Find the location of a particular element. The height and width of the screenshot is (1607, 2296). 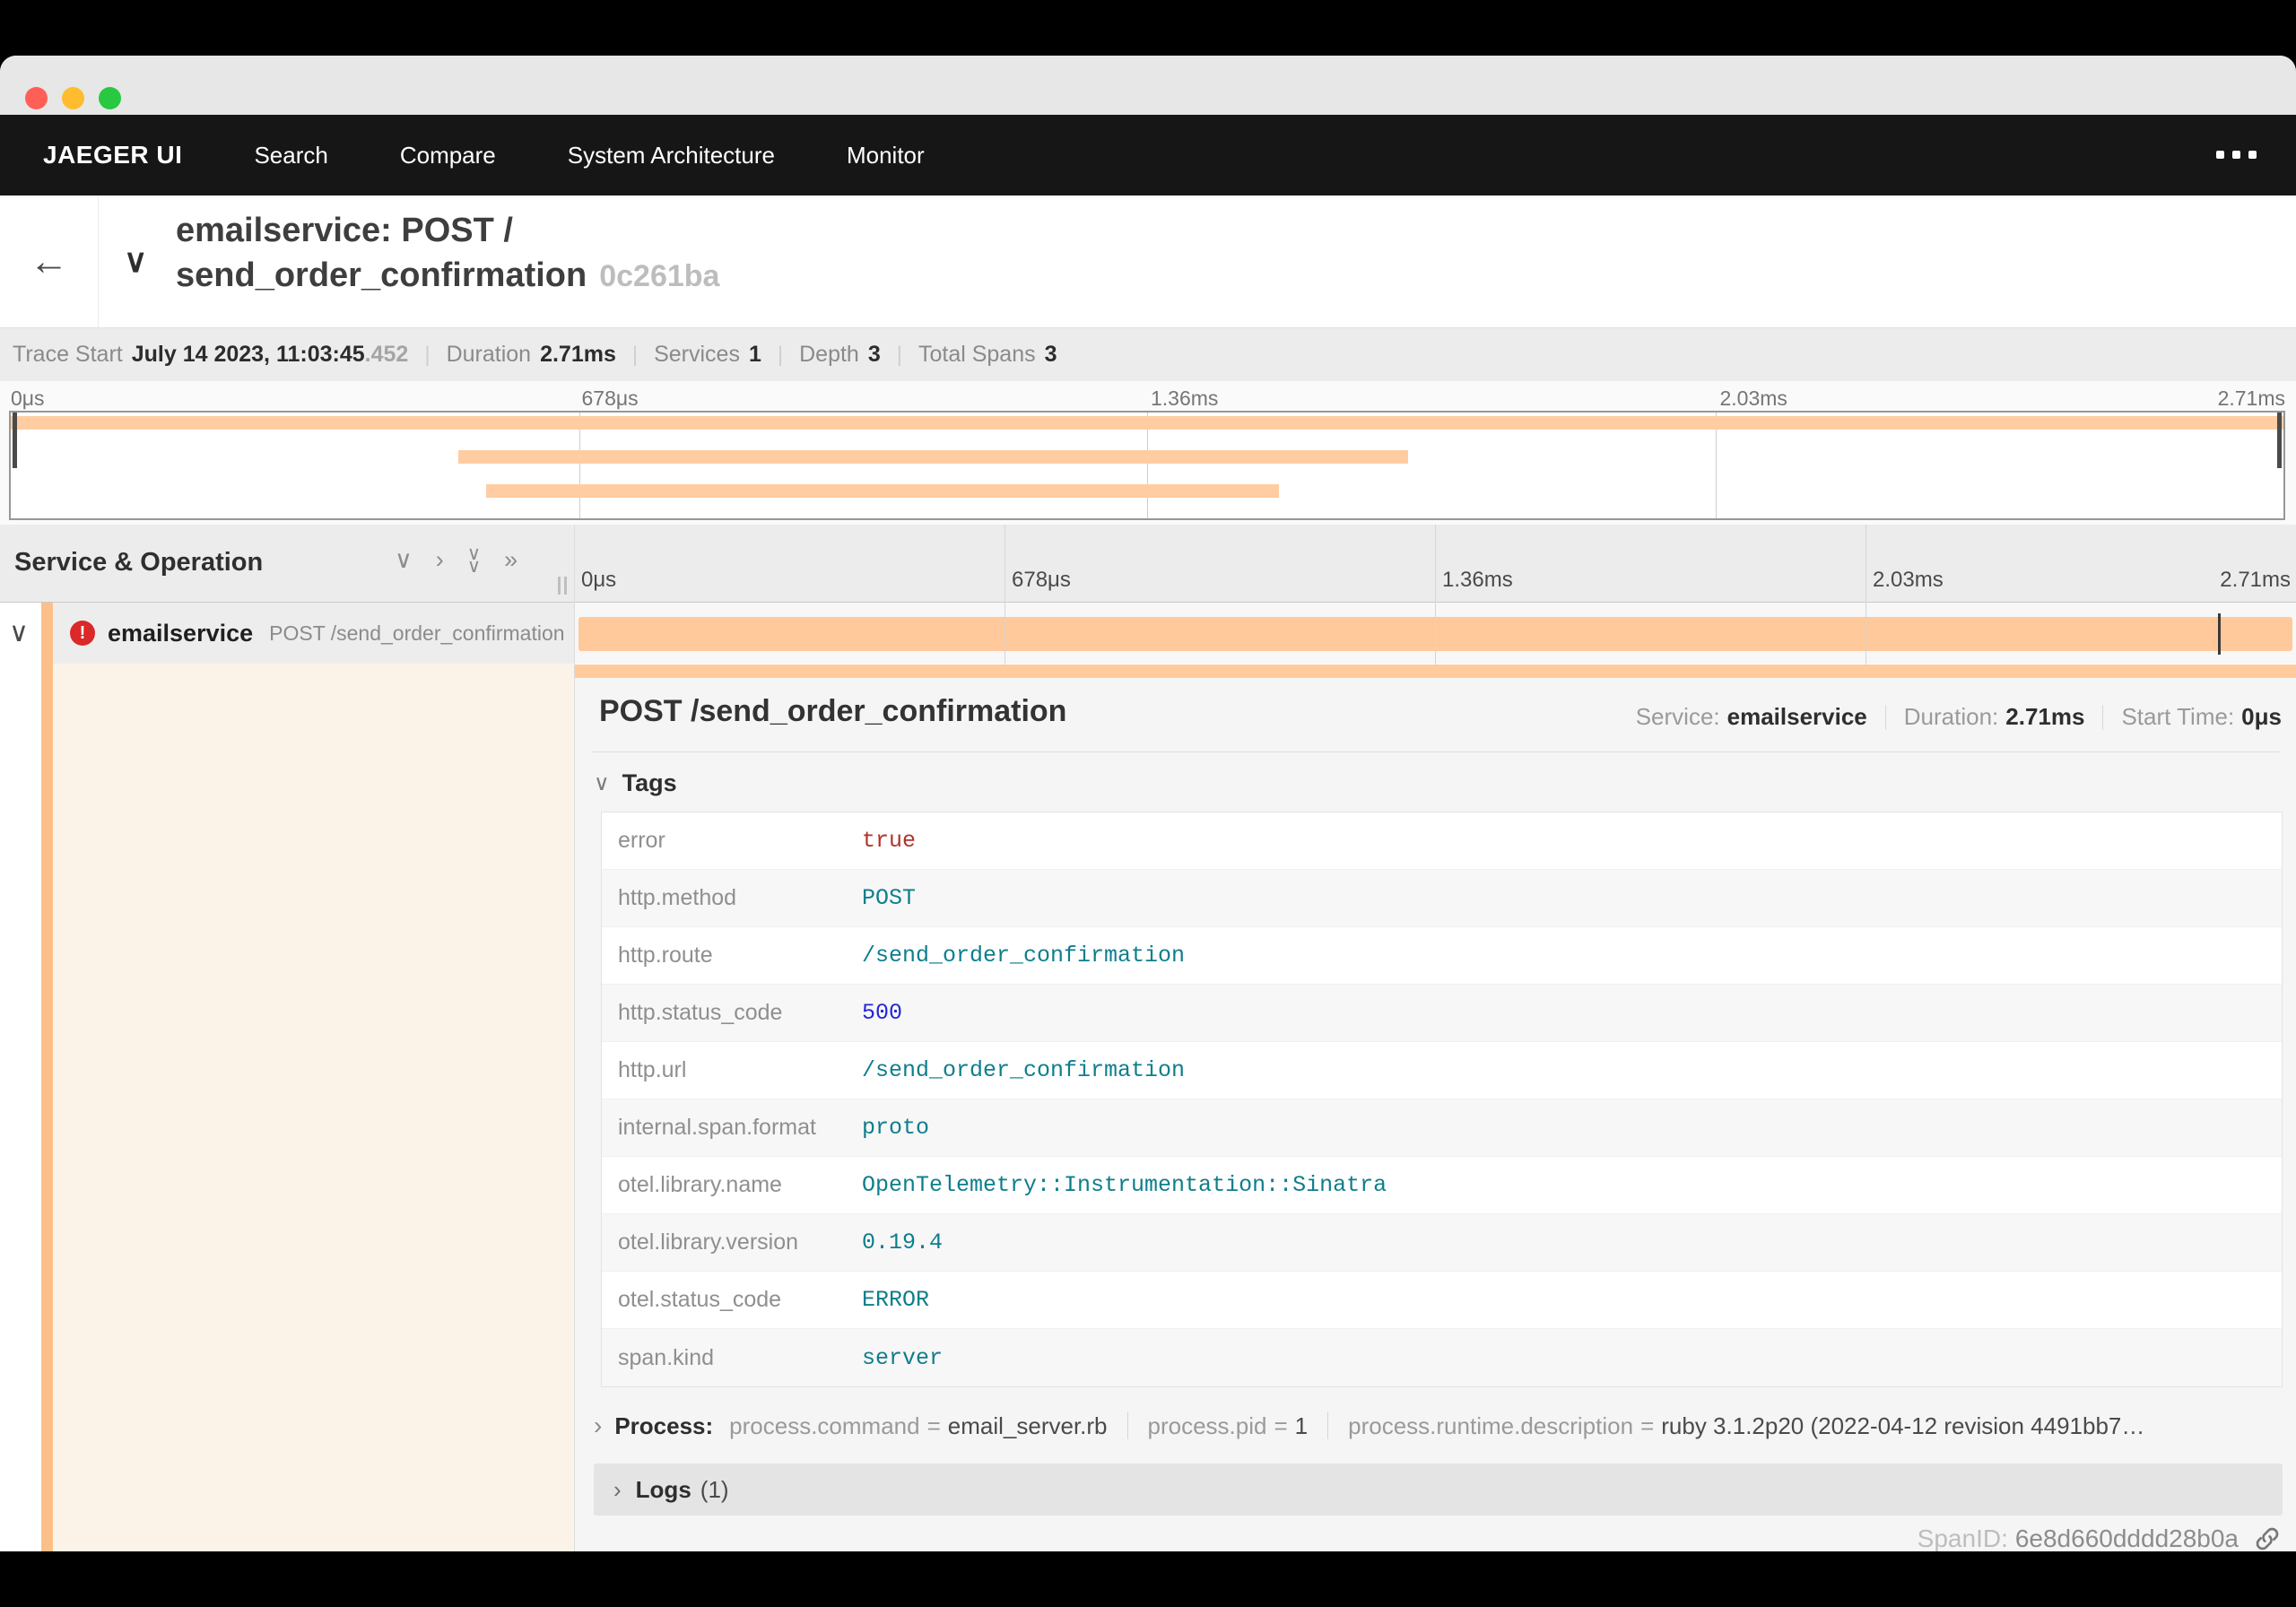

overflow-menu-icon is located at coordinates (2236, 155).